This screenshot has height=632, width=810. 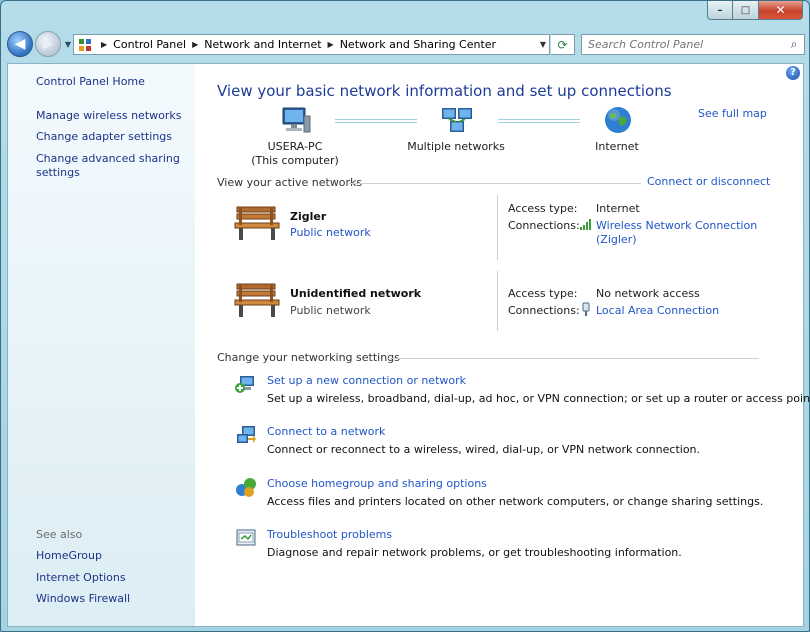 I want to click on network-name-zigler: Zigler, so click(x=308, y=216).